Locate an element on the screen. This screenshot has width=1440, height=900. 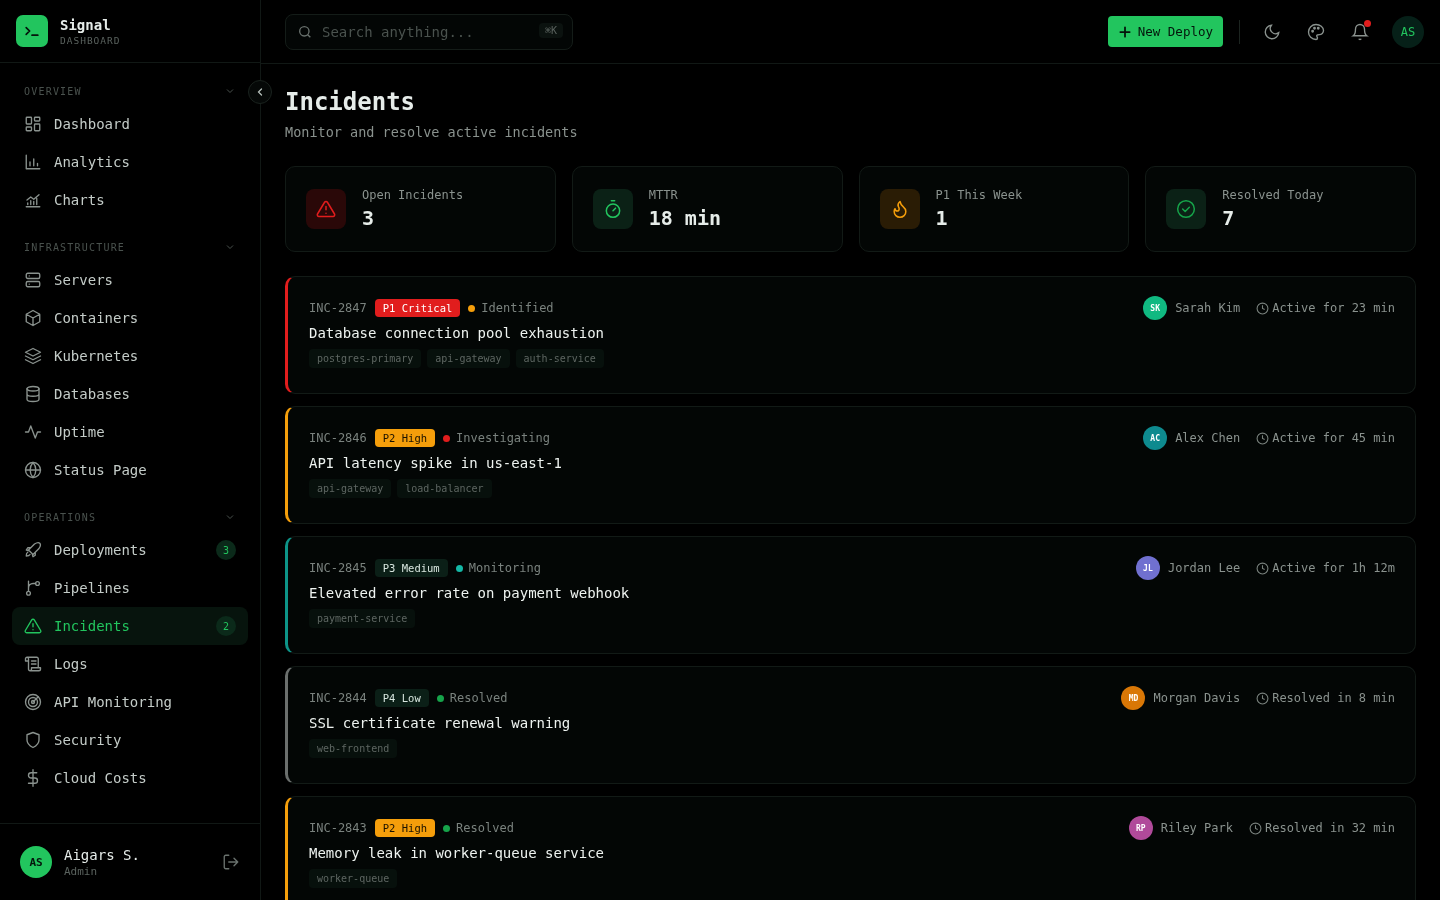
nav-item: Containers is located at coordinates (130, 318).